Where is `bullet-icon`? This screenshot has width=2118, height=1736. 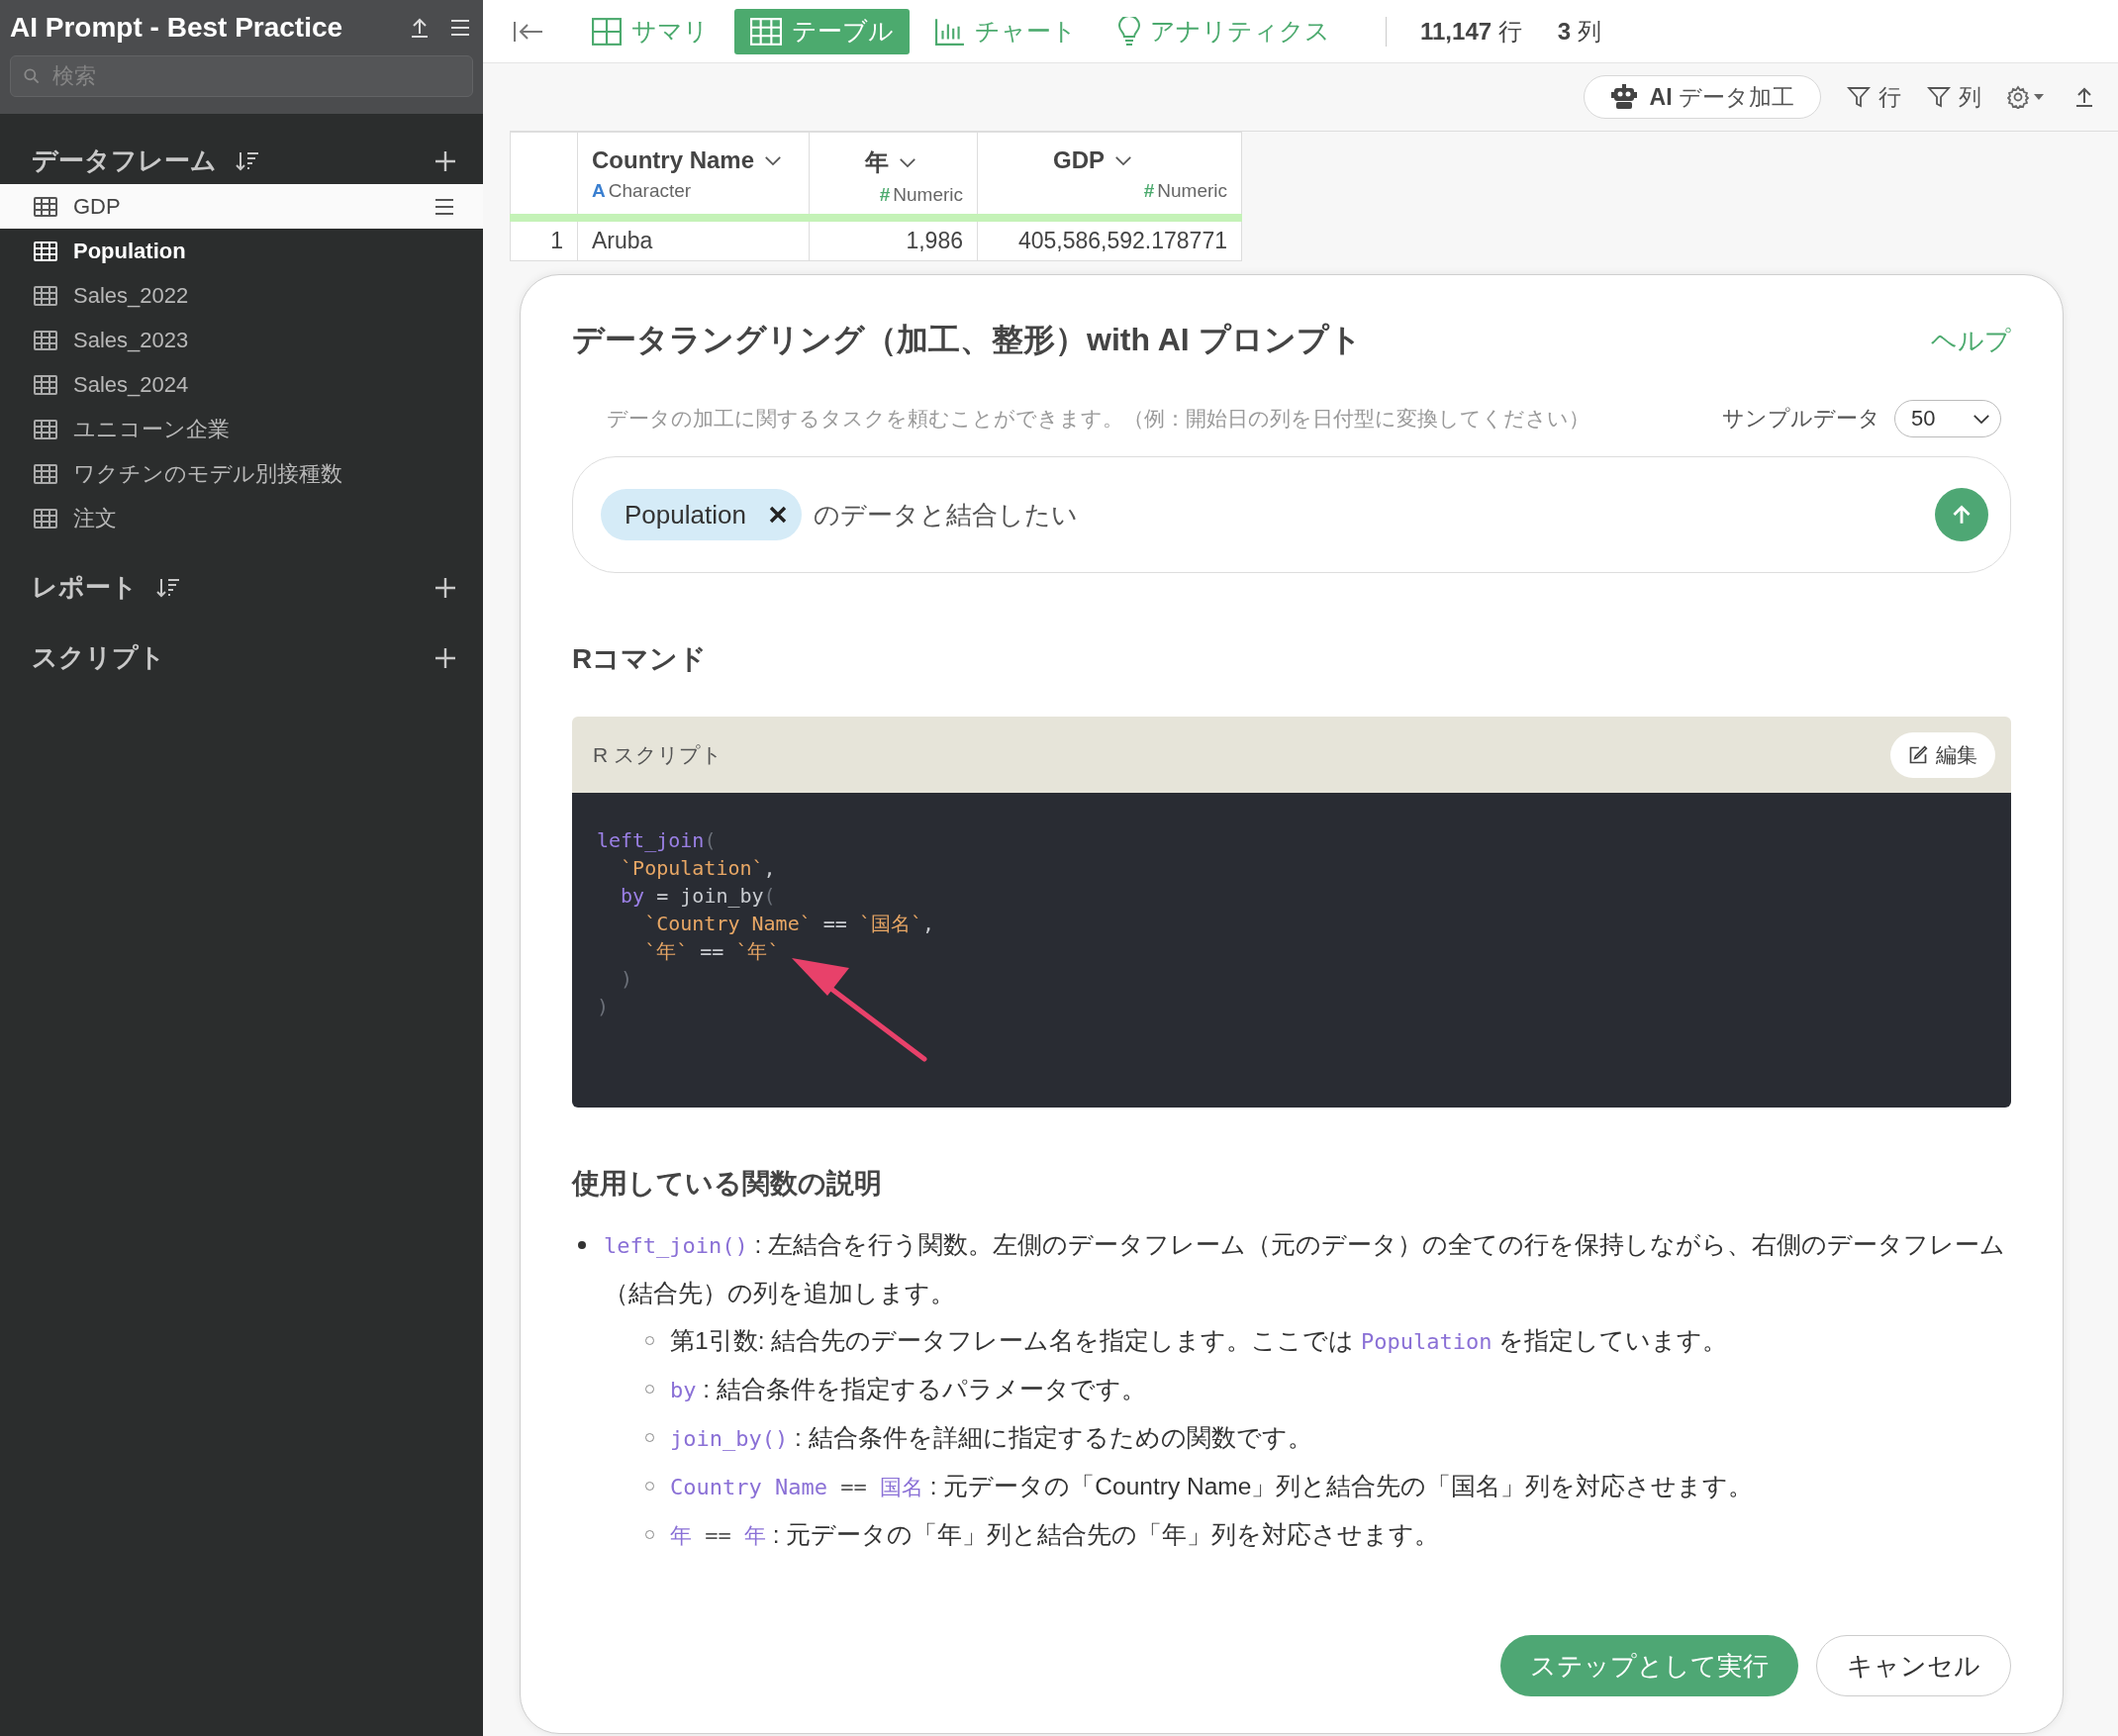
bullet-icon is located at coordinates (582, 1245).